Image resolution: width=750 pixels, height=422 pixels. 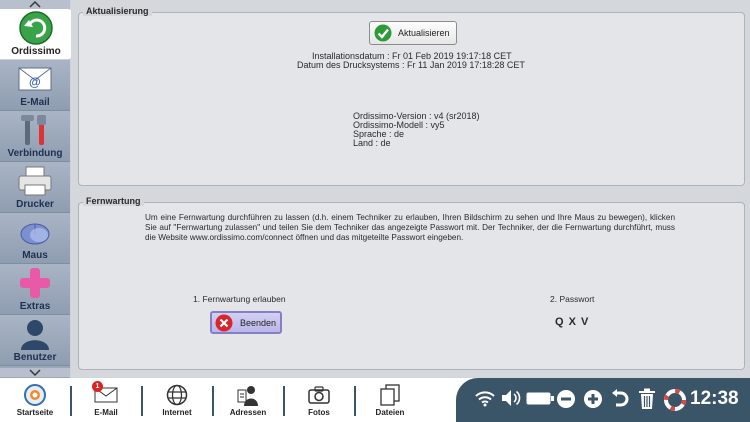 What do you see at coordinates (390, 395) in the screenshot?
I see `files-icon` at bounding box center [390, 395].